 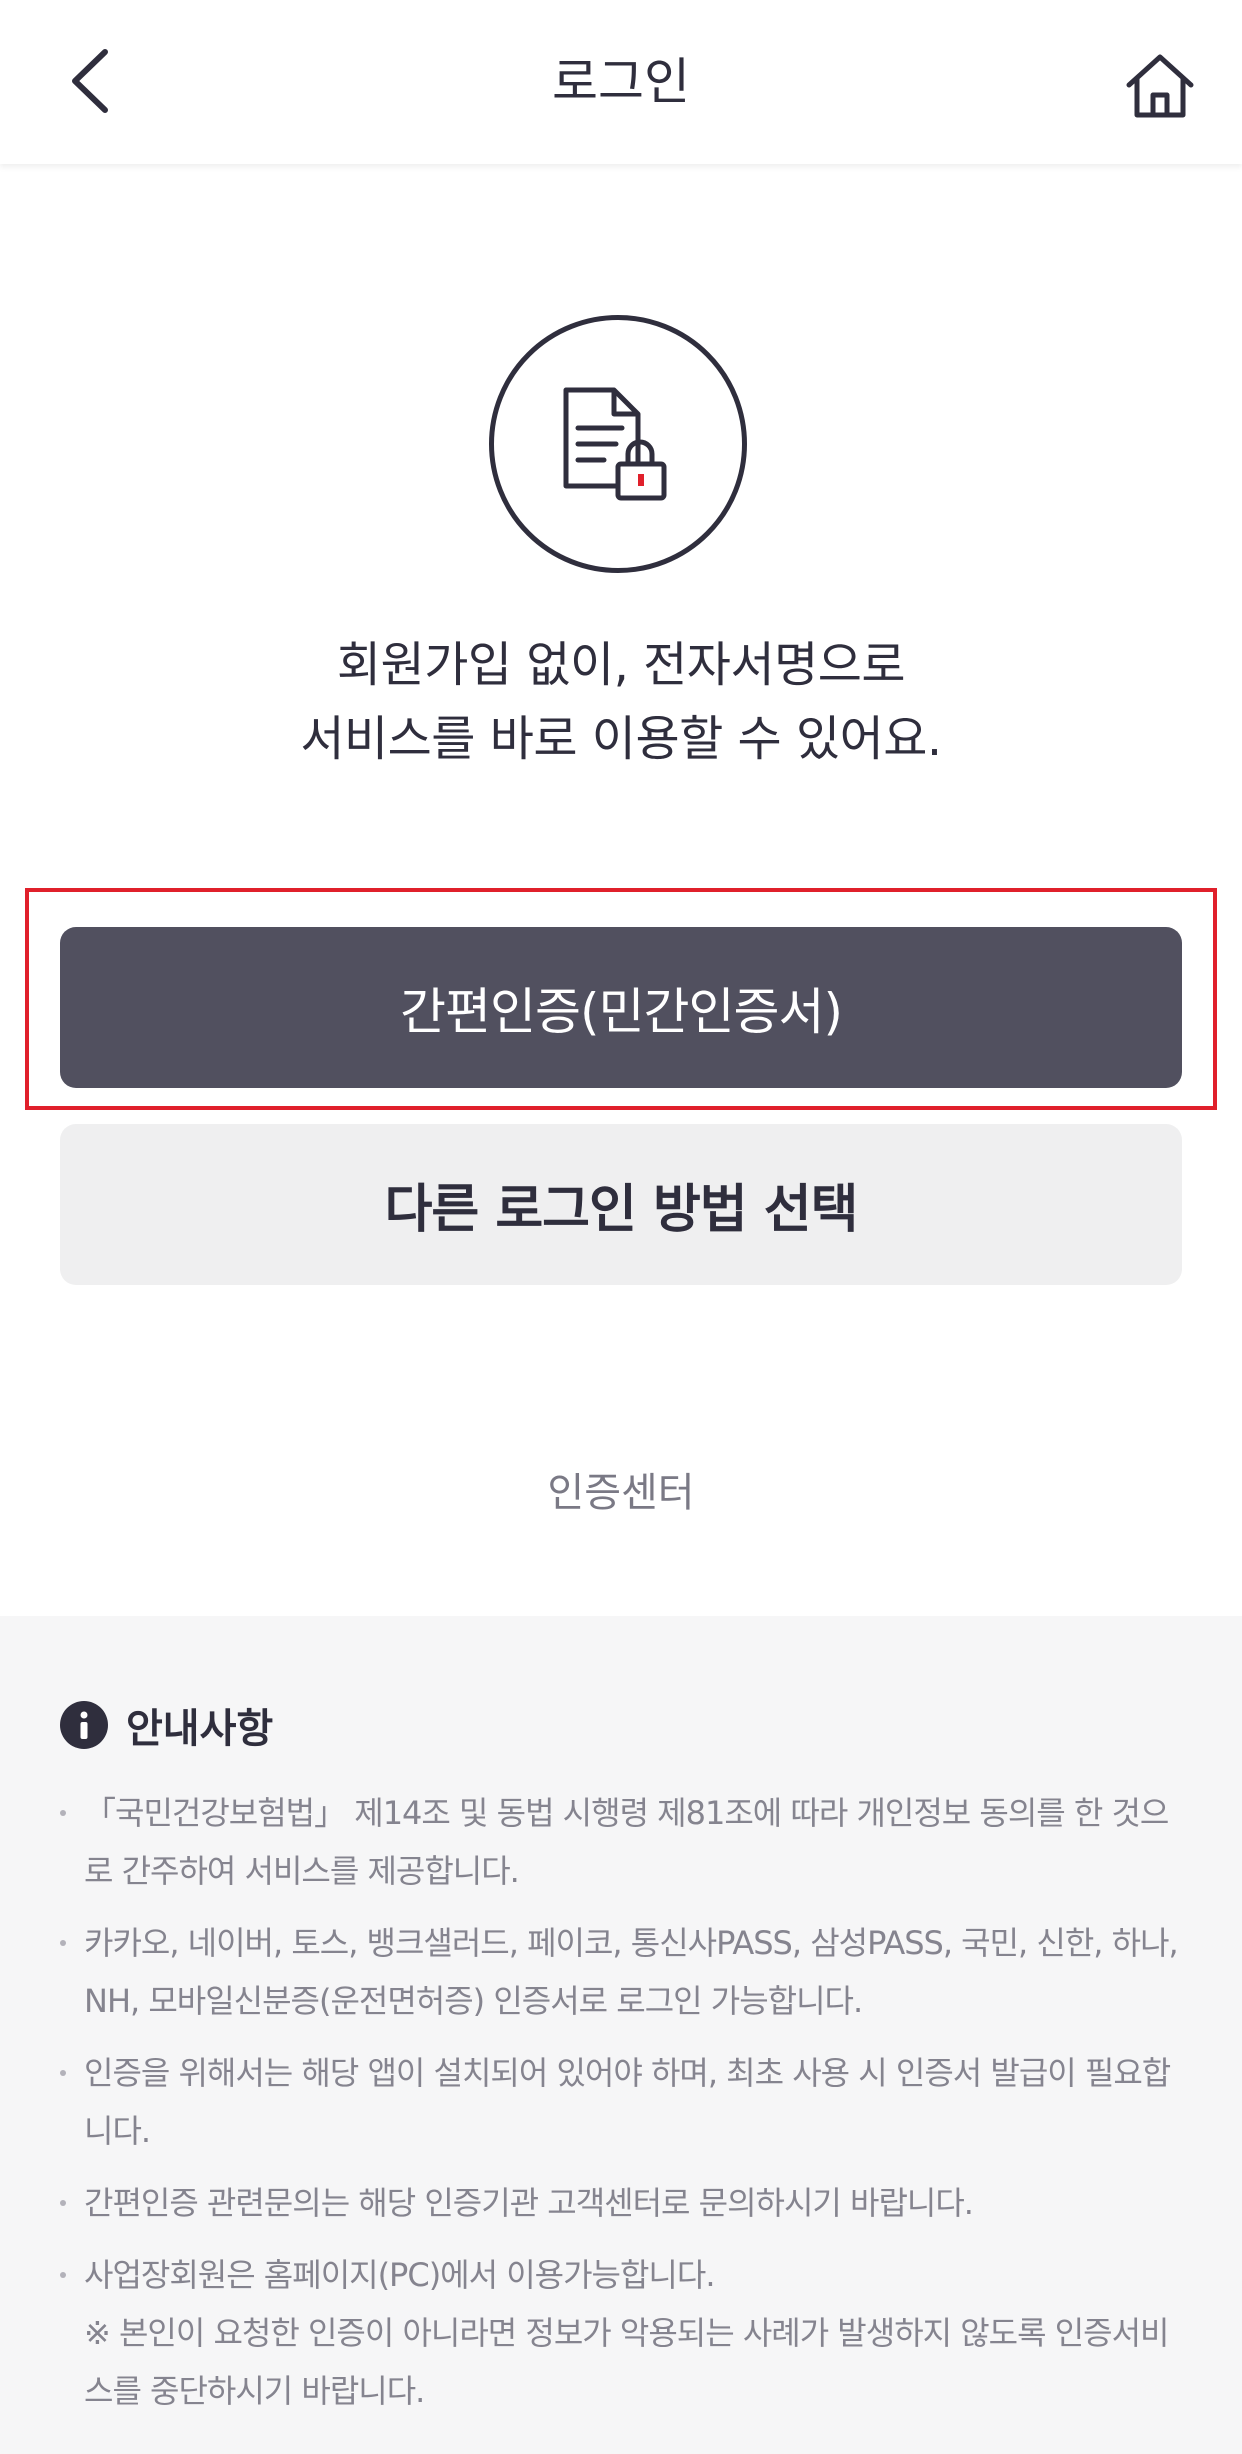 I want to click on document-lock-icon, so click(x=615, y=444).